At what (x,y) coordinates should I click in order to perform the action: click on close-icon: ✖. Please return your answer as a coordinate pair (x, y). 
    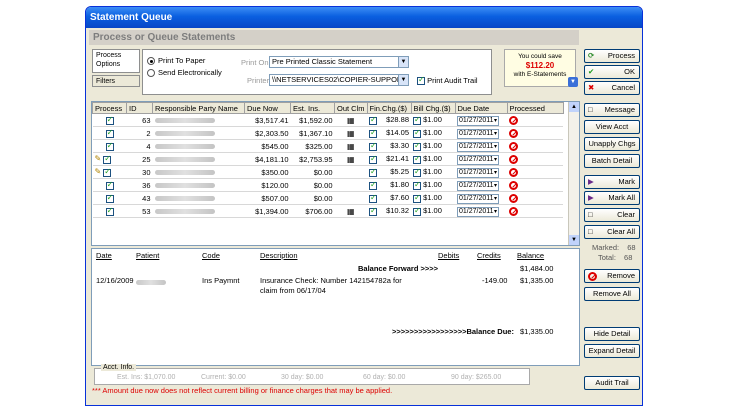
    Looking at the image, I should click on (591, 87).